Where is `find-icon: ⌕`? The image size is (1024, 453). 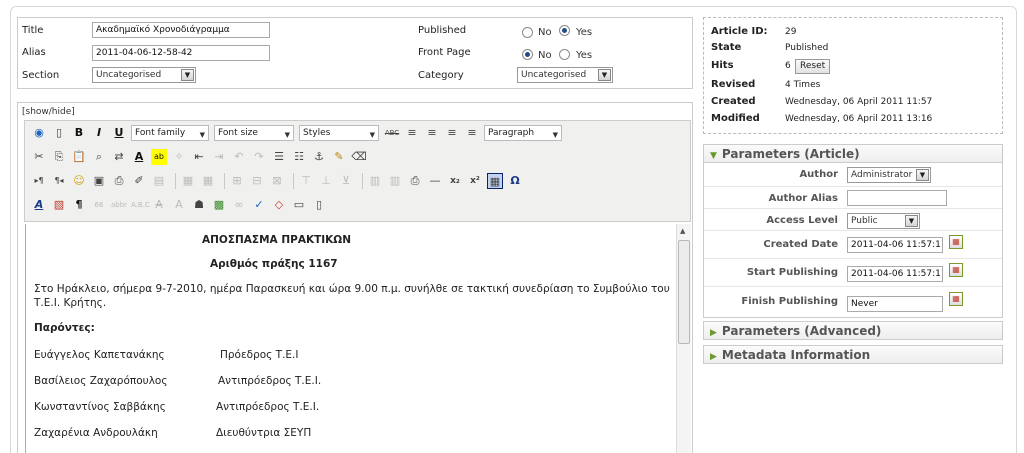 find-icon: ⌕ is located at coordinates (99, 157).